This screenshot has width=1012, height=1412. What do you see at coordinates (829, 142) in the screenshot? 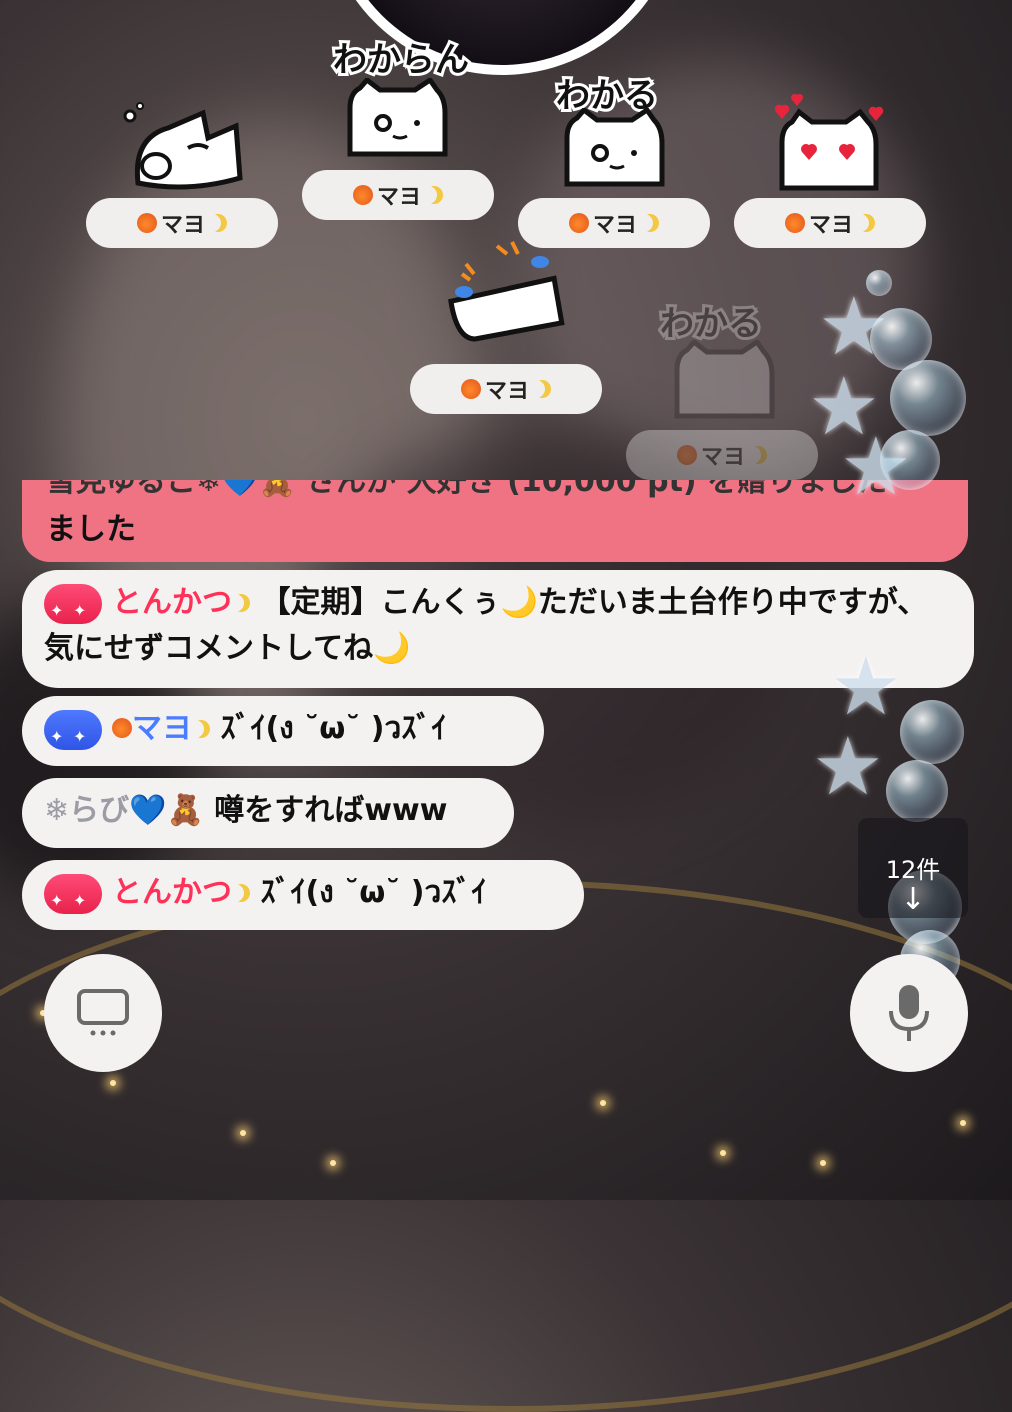
I see `heart-eyes-cat-sticker` at bounding box center [829, 142].